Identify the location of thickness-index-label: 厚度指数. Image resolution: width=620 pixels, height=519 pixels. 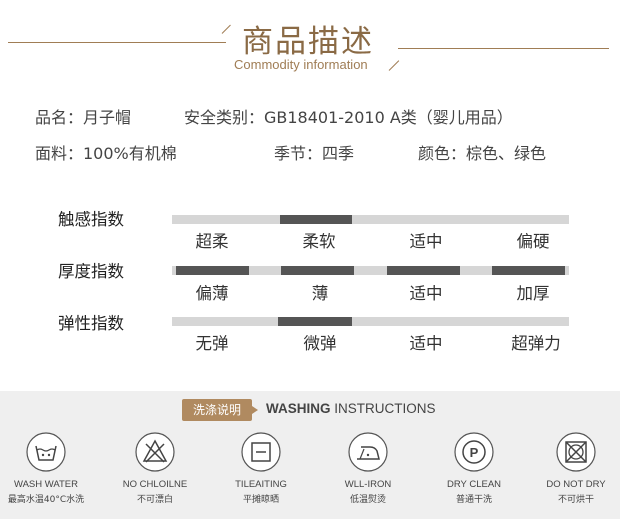
(91, 271).